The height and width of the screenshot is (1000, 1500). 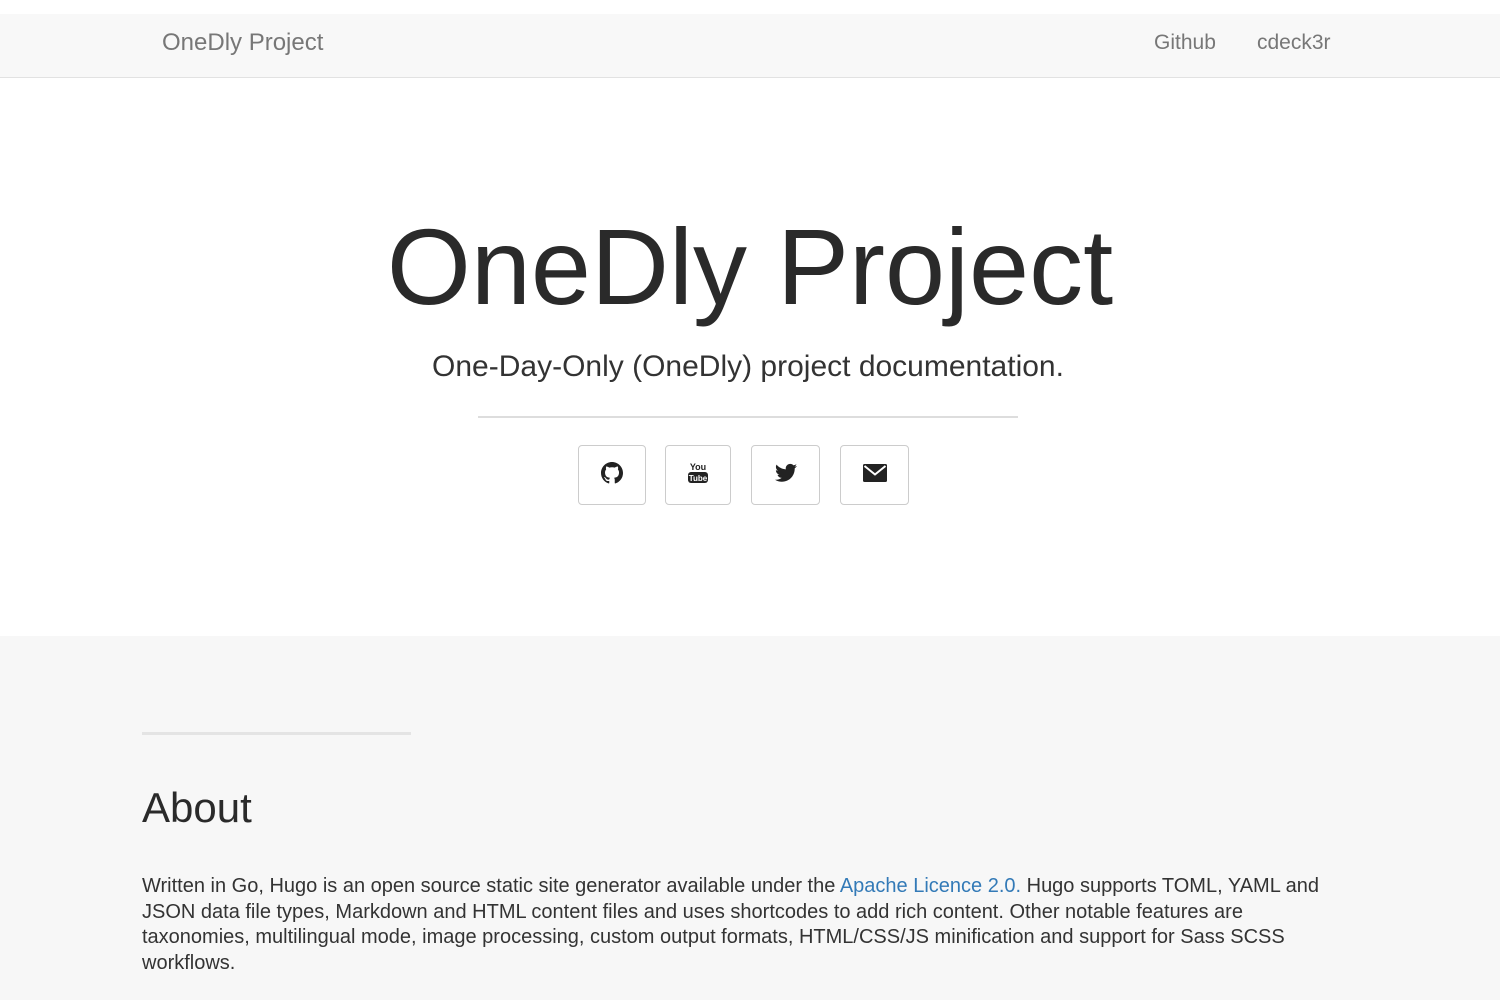 I want to click on hero-divider, so click(x=748, y=417).